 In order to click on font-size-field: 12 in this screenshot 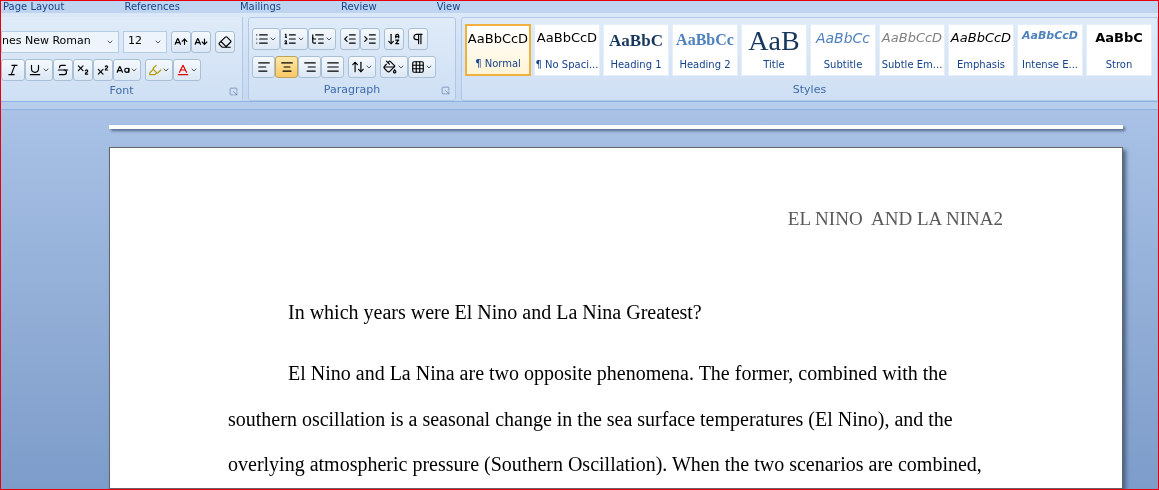, I will do `click(145, 41)`.